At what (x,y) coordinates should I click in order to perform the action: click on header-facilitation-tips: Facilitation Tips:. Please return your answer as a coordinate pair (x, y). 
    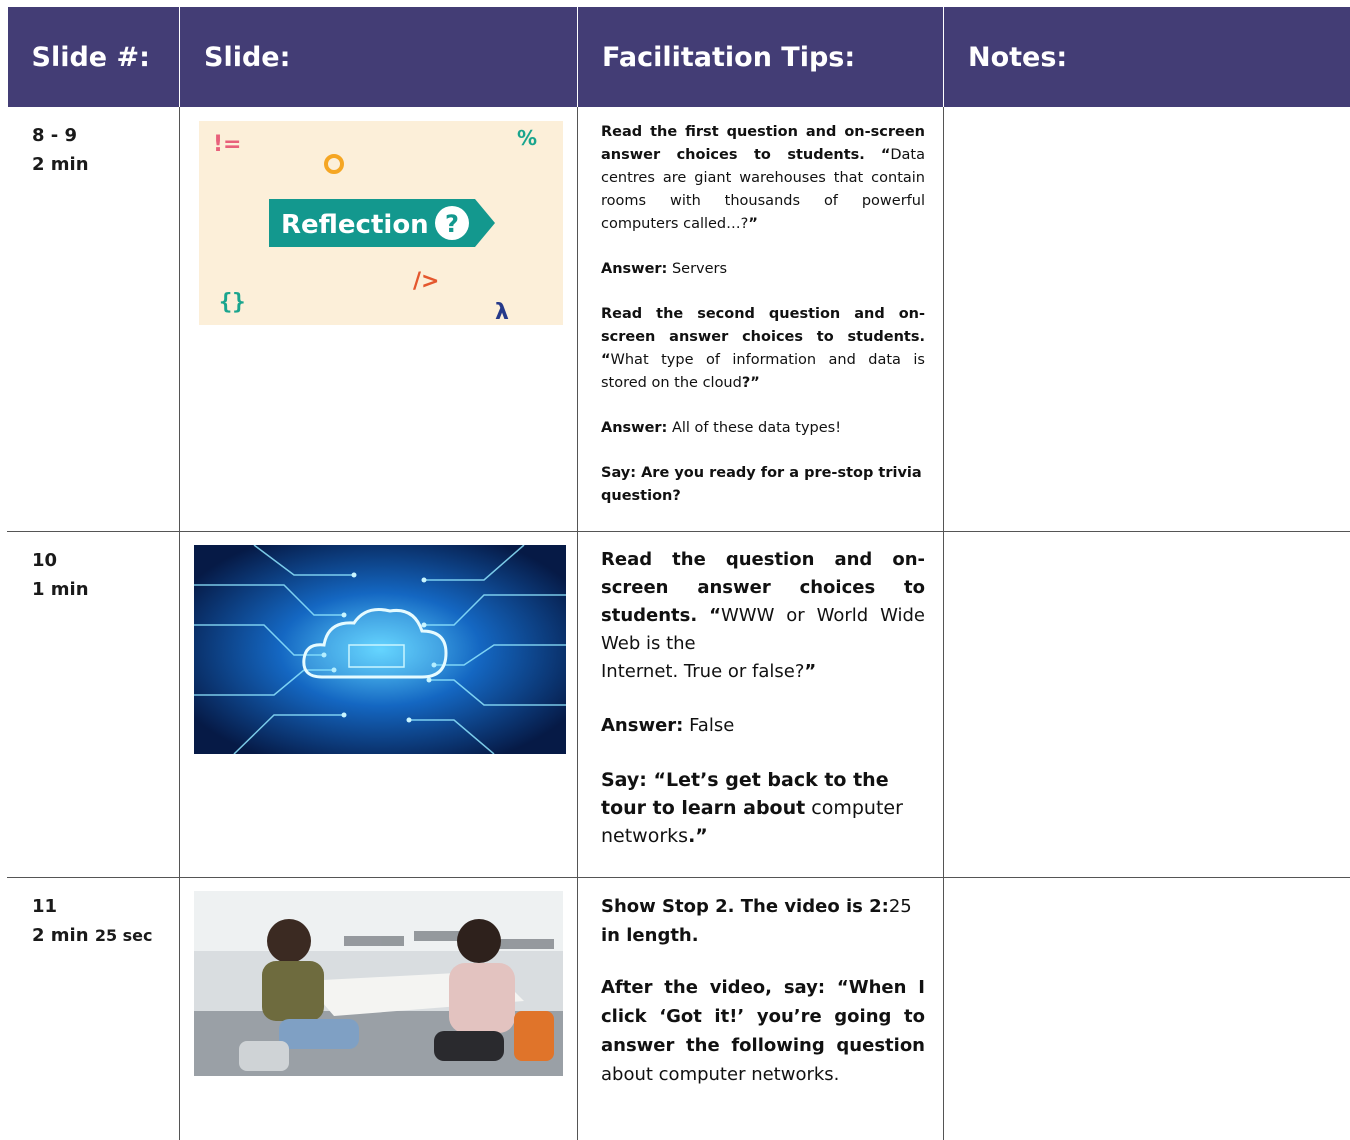
    Looking at the image, I should click on (761, 57).